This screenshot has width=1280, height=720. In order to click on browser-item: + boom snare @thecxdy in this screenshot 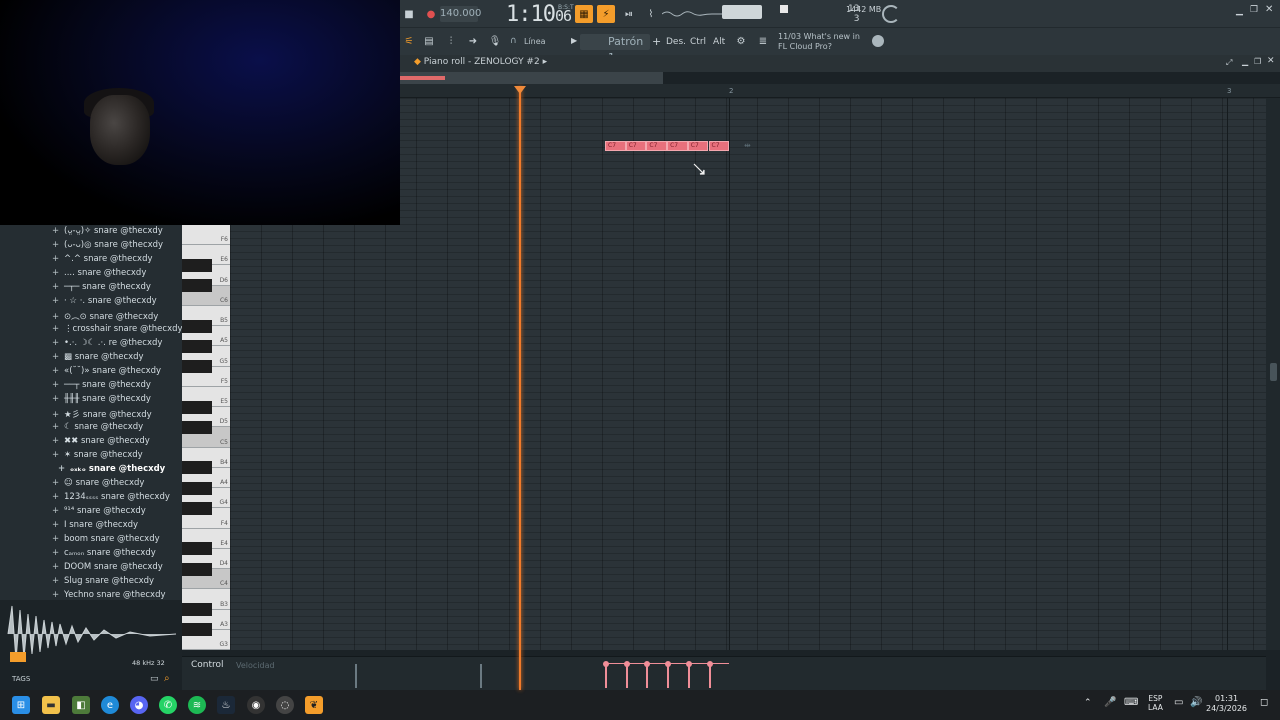, I will do `click(106, 541)`.